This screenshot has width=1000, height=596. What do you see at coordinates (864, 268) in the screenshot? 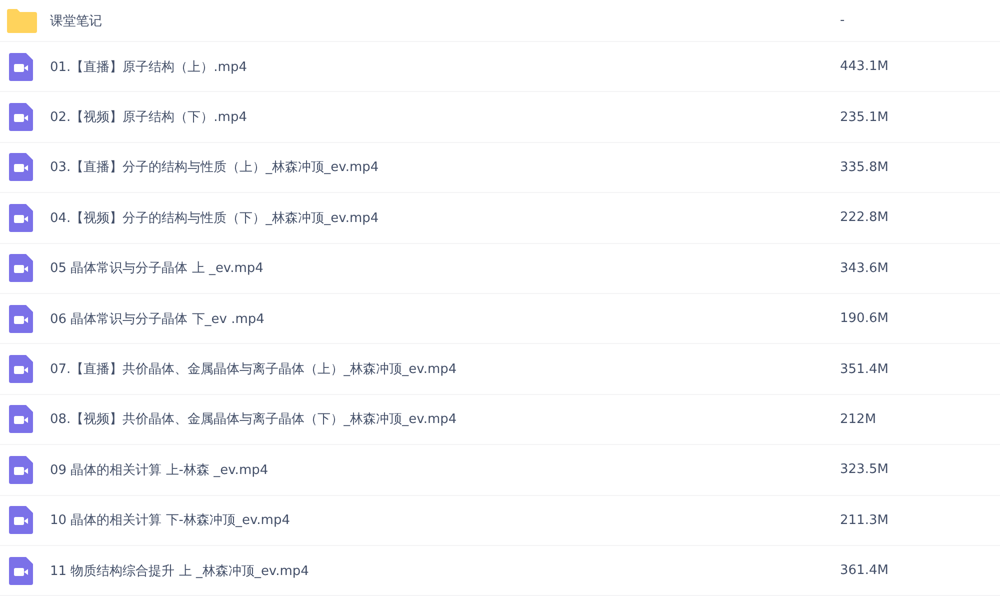
I see `file-size: 343.6M` at bounding box center [864, 268].